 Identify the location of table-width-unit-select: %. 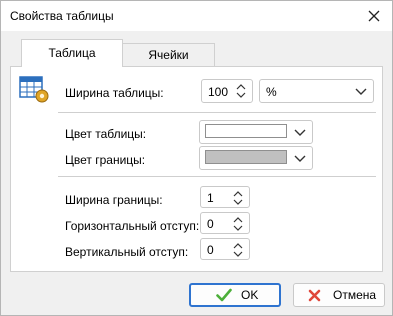
(316, 91).